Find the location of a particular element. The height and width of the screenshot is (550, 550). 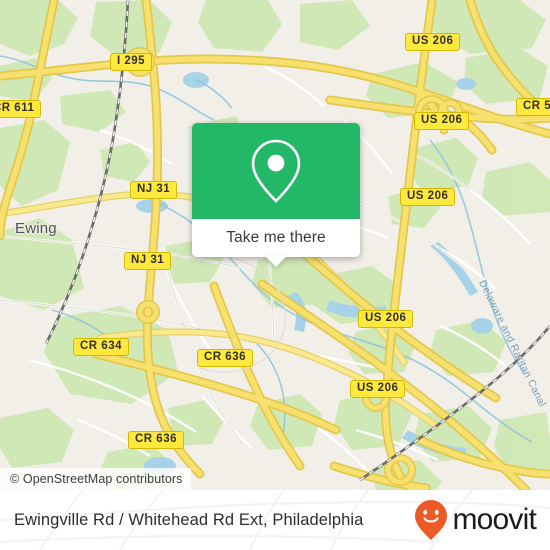

moovit-pin-smiley-icon is located at coordinates (431, 520).